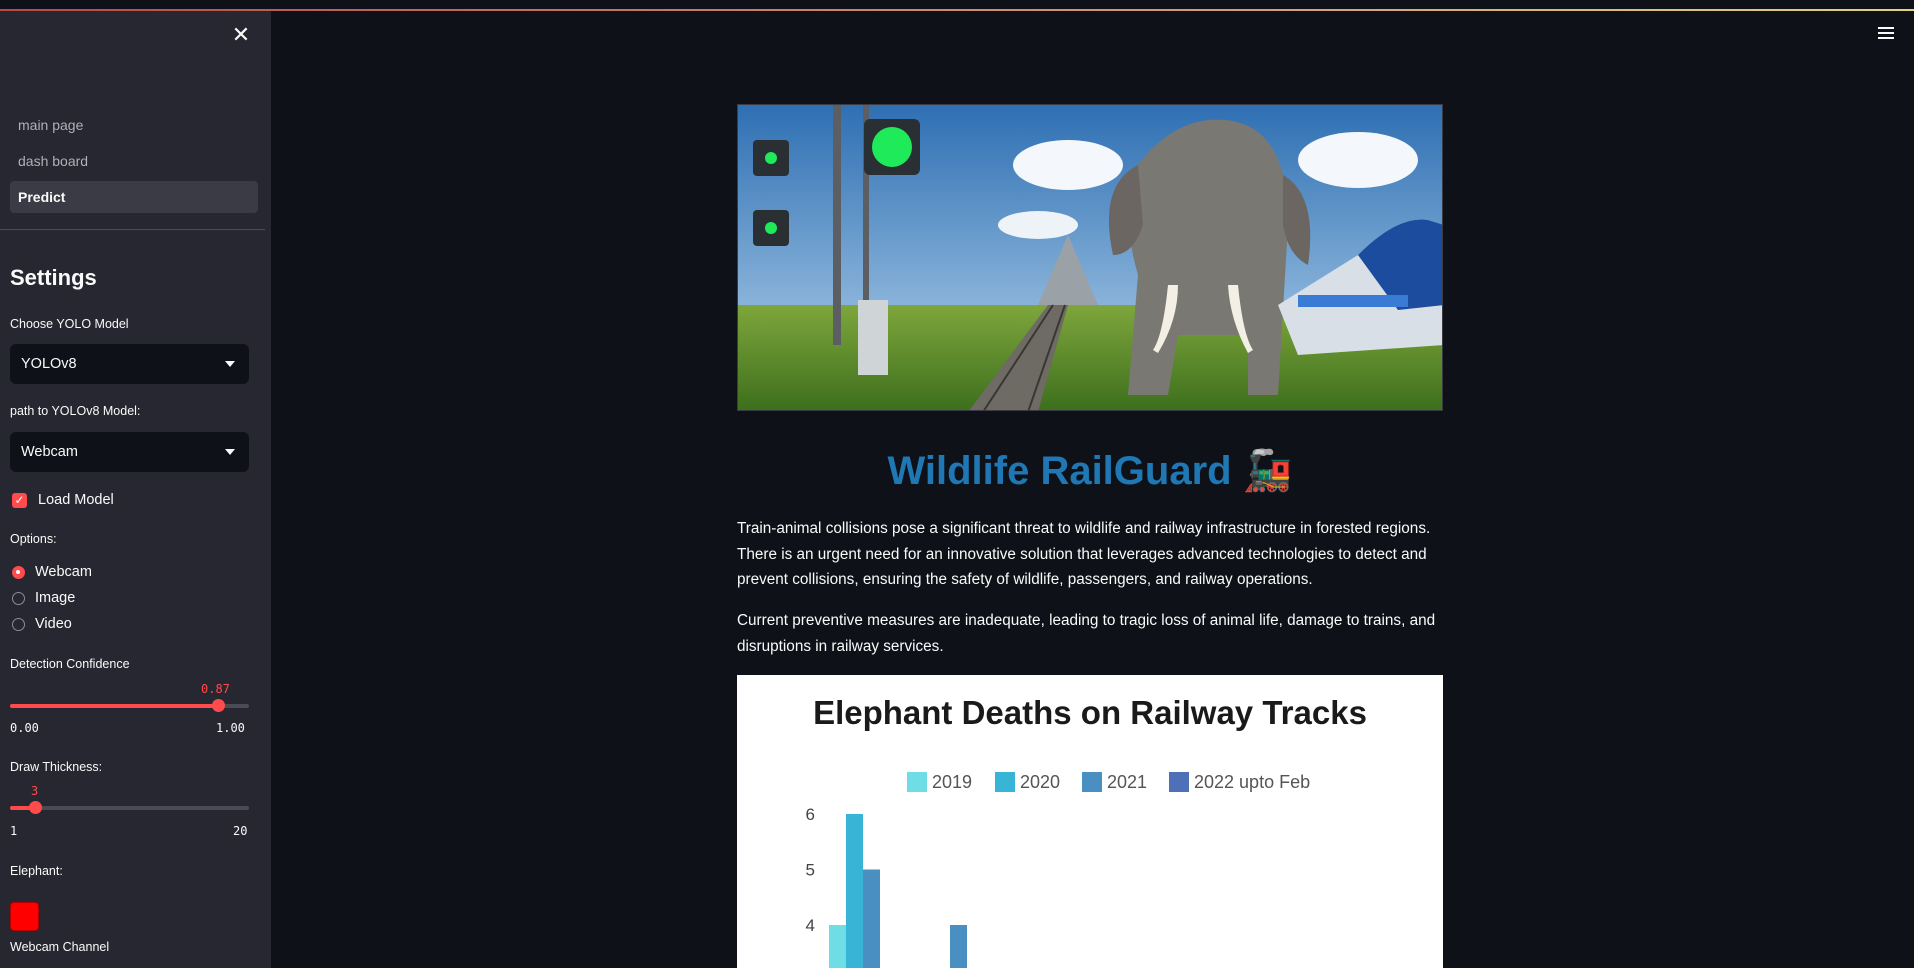 This screenshot has width=1914, height=968. Describe the element at coordinates (129, 807) in the screenshot. I see `thickness-slider` at that location.